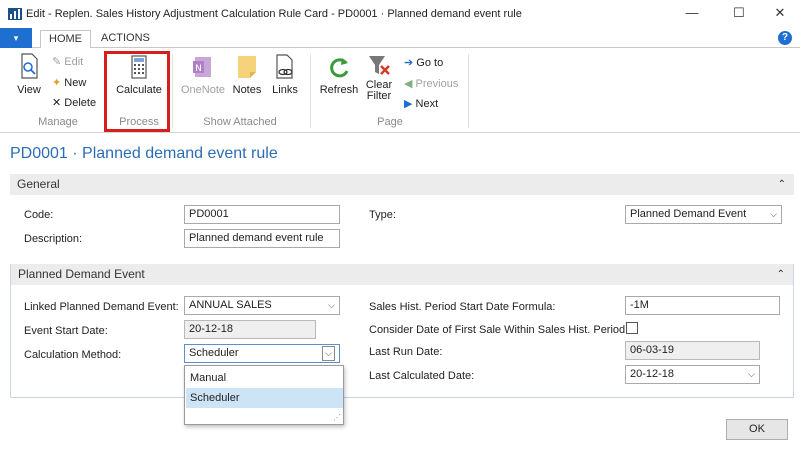 The image size is (800, 450). Describe the element at coordinates (262, 214) in the screenshot. I see `code-field: PD0001` at that location.